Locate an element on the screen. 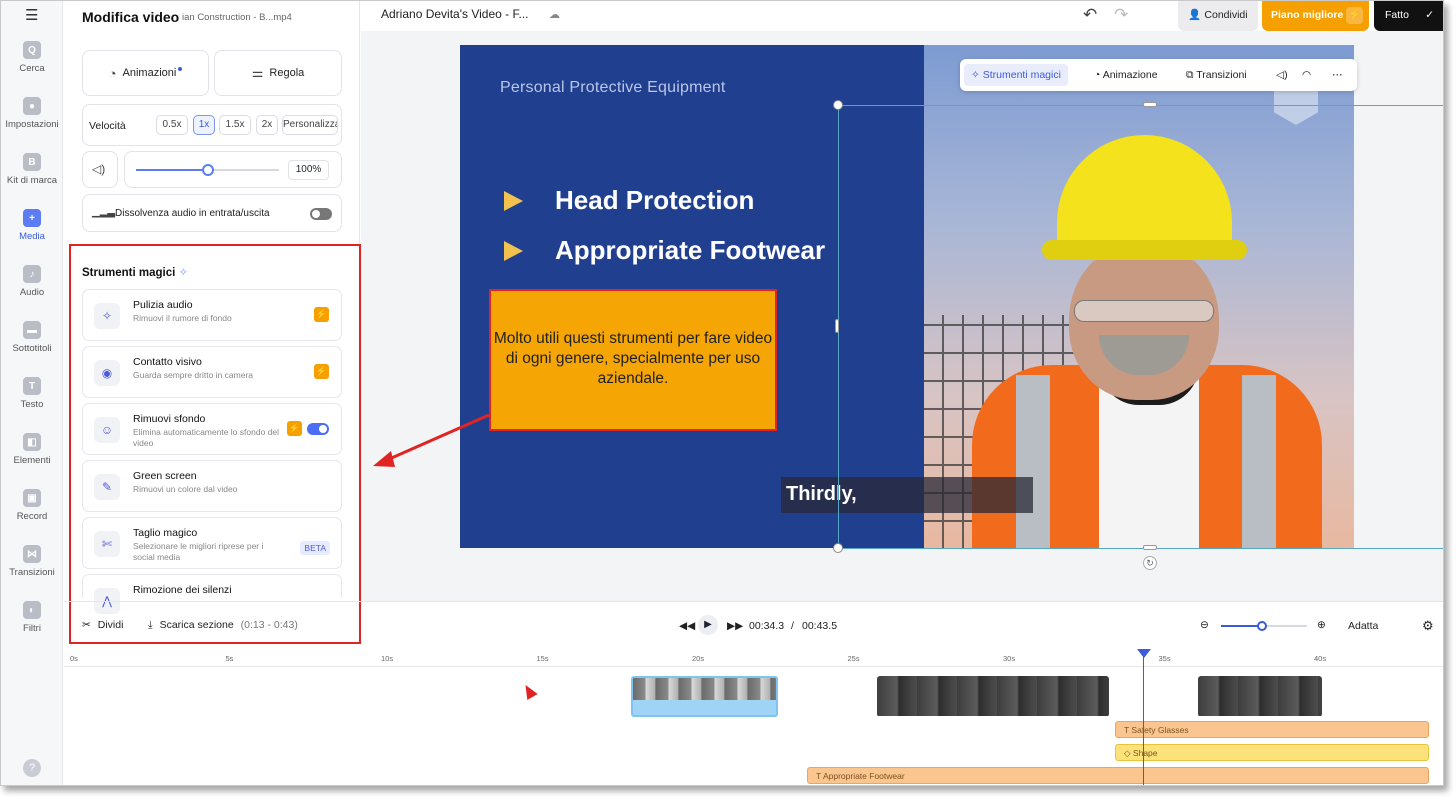 This screenshot has height=797, width=1456. track-label: Safety Glasses is located at coordinates (1160, 730).